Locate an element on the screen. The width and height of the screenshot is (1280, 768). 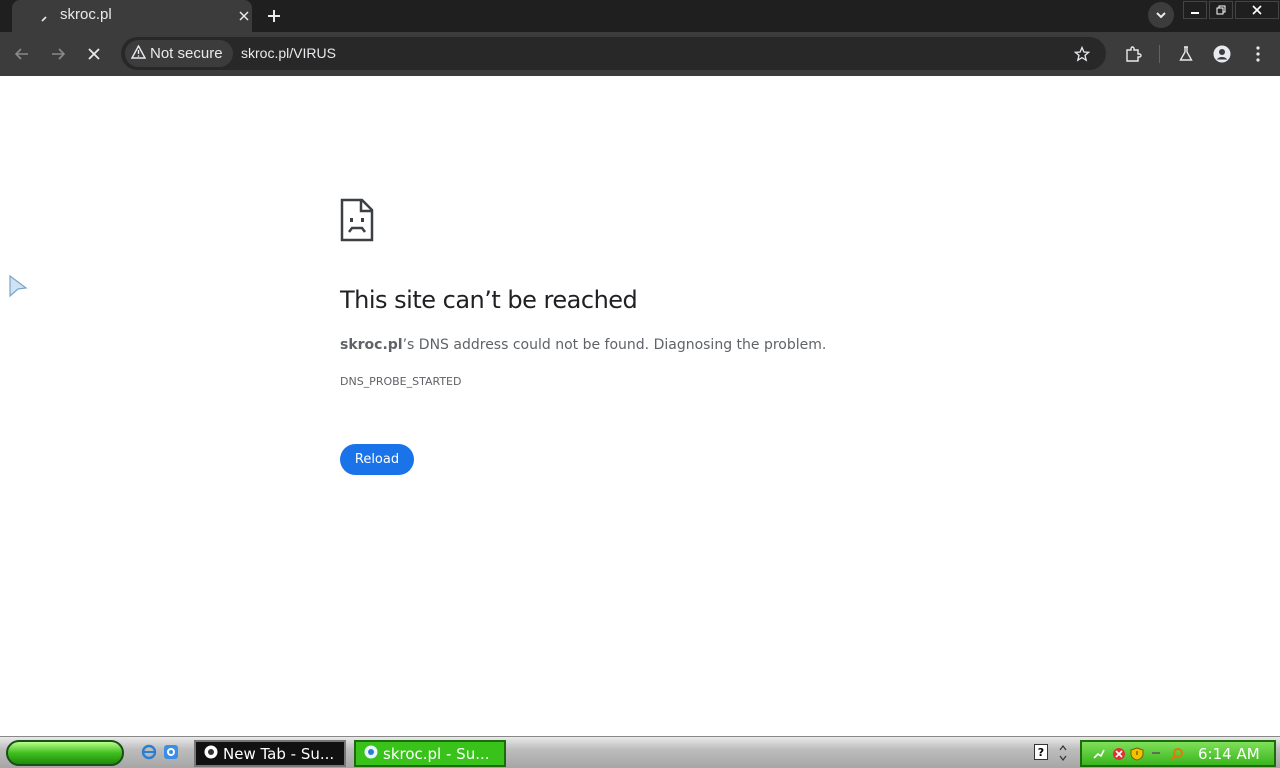
window-controls is located at coordinates (1231, 10).